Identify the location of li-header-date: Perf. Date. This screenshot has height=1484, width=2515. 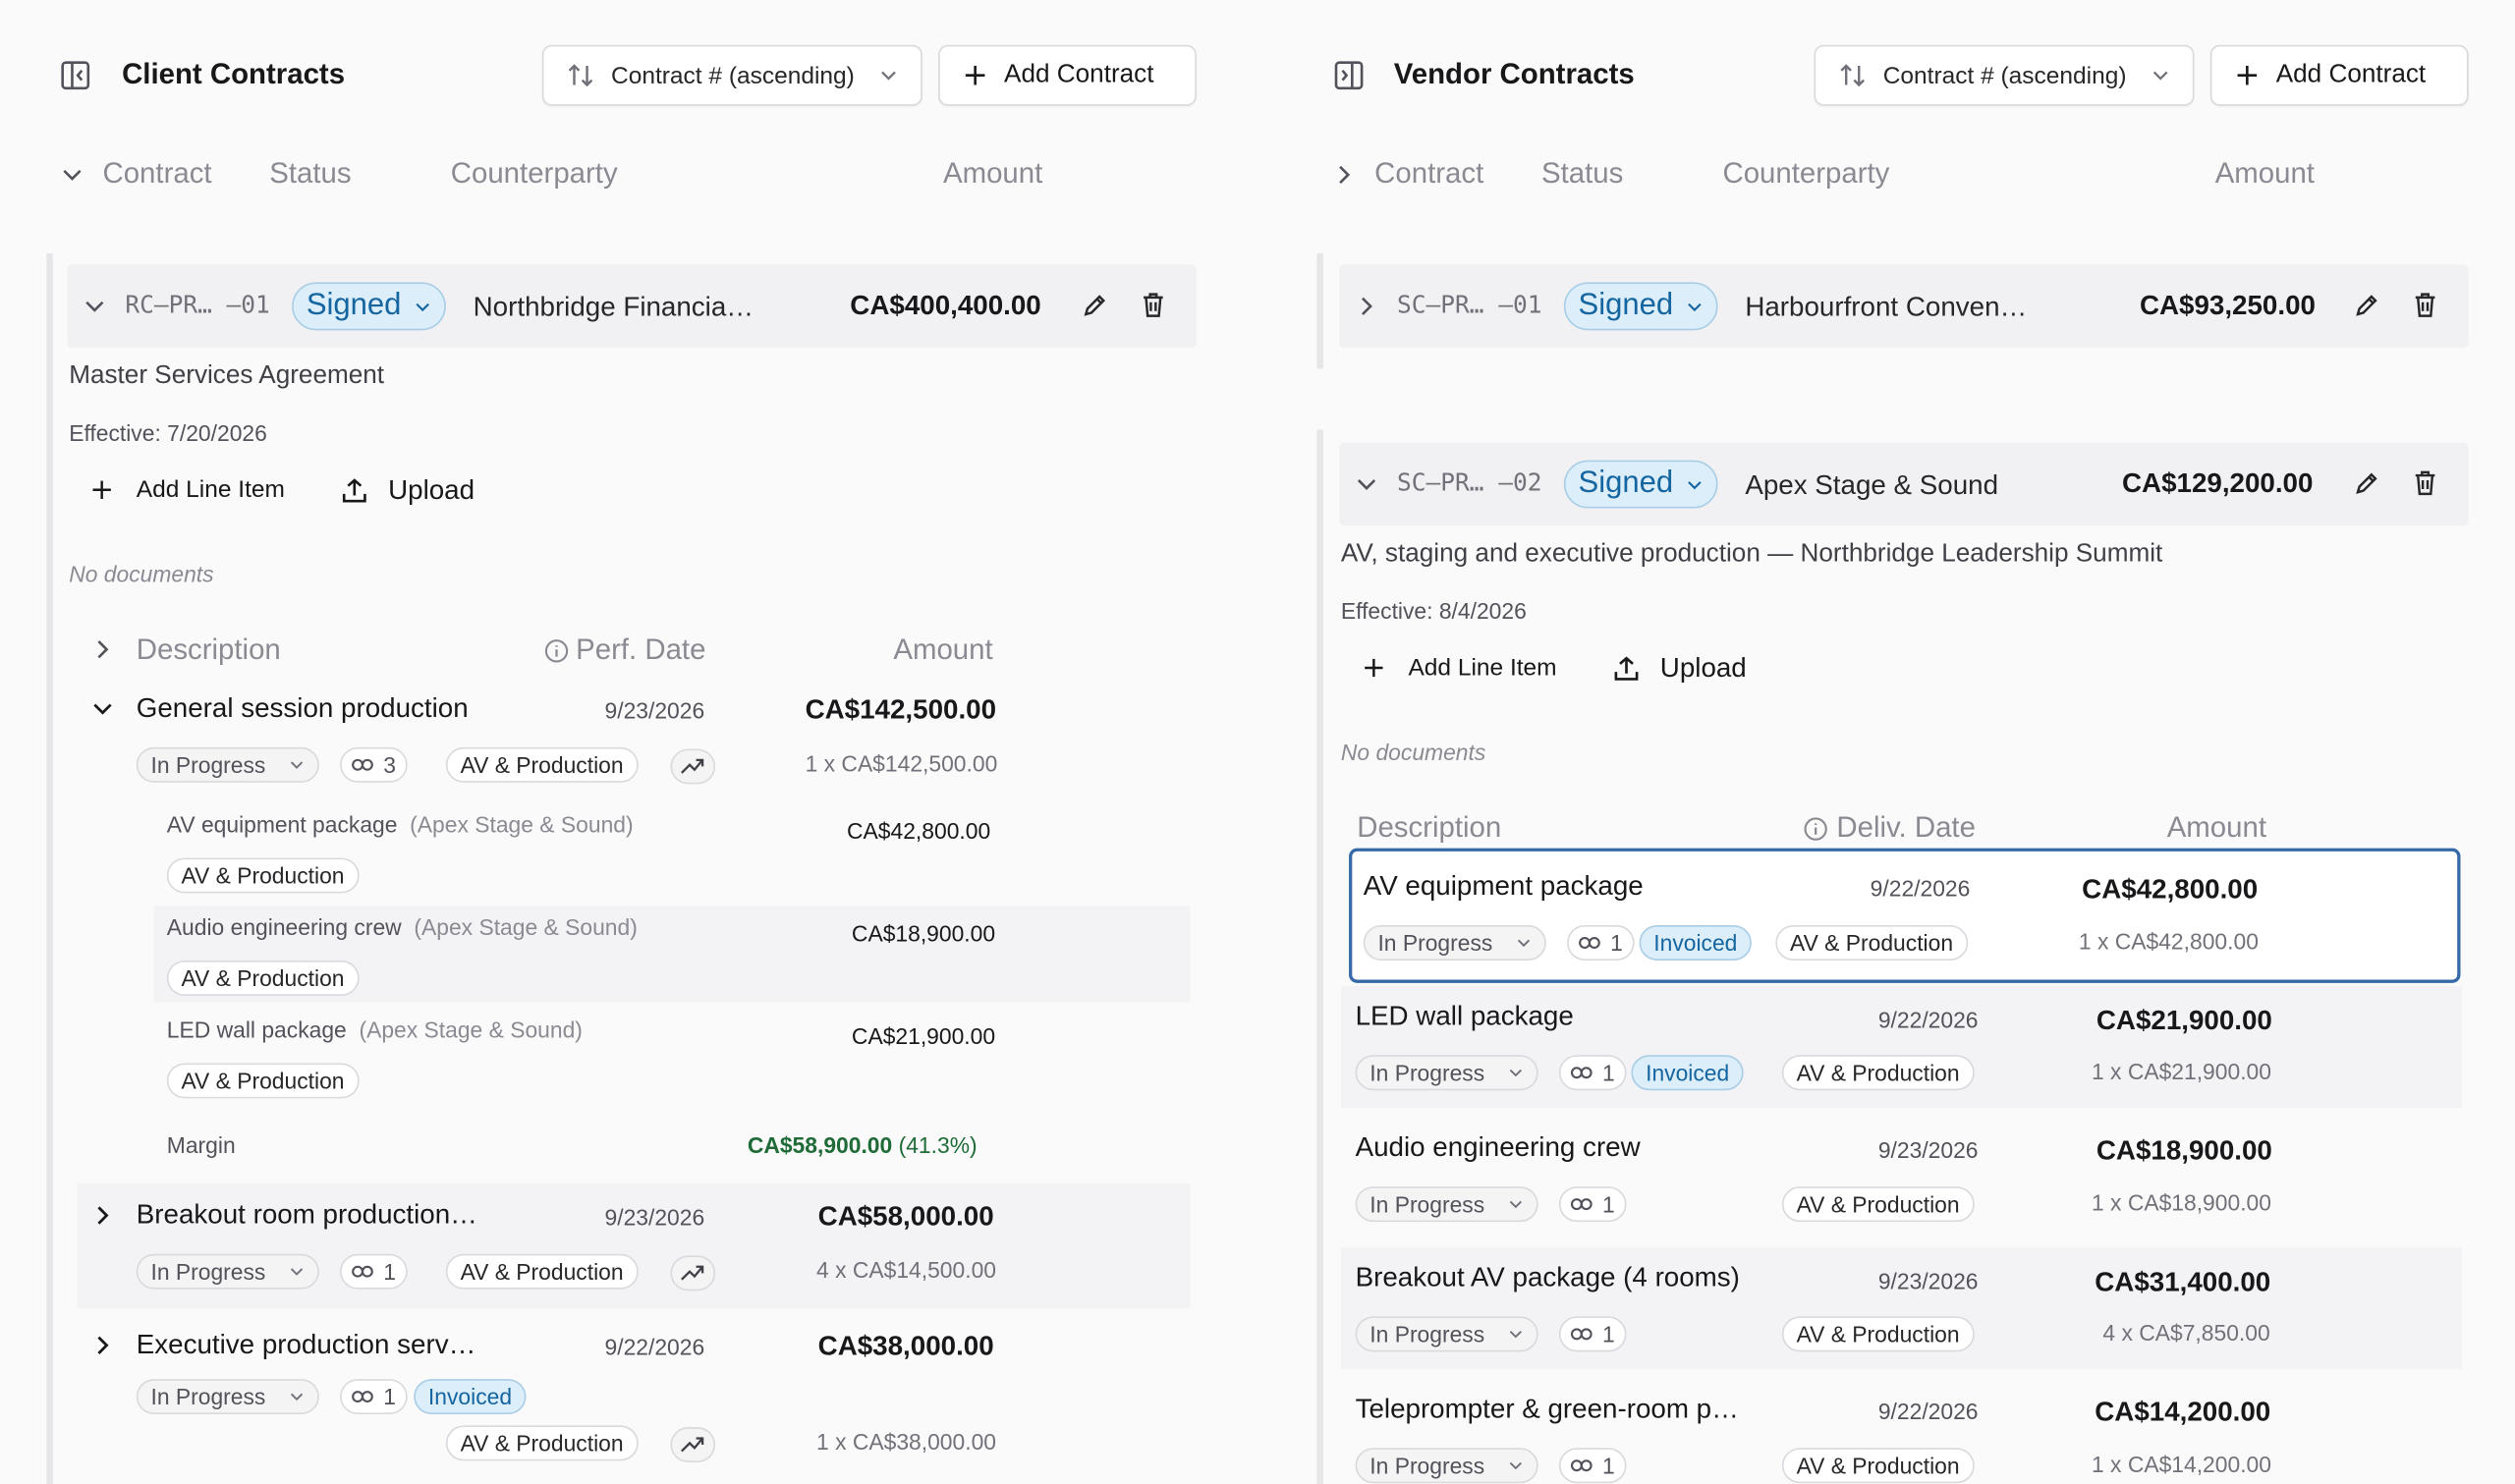
(640, 650).